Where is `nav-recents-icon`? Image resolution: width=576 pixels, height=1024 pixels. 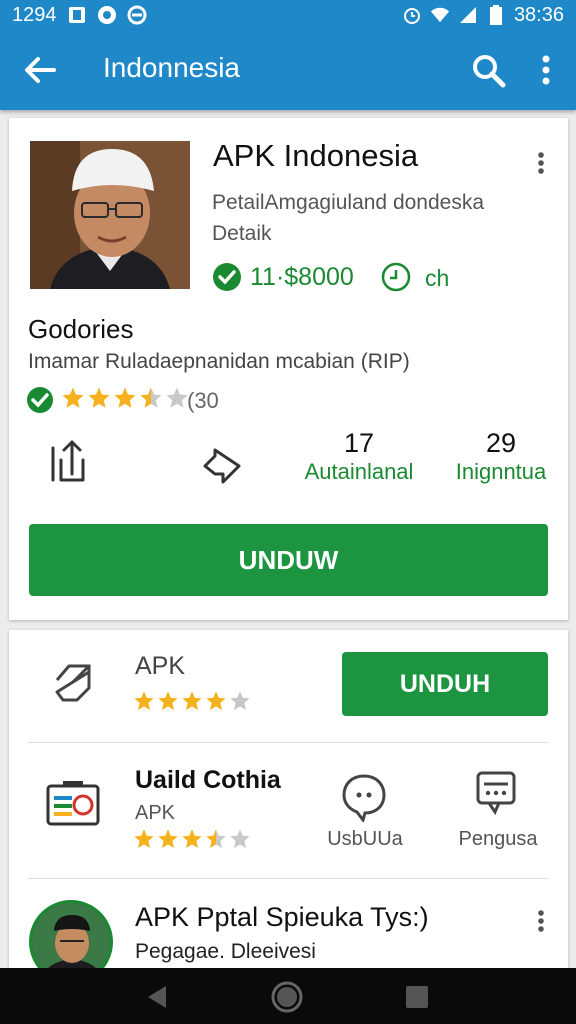
nav-recents-icon is located at coordinates (417, 997).